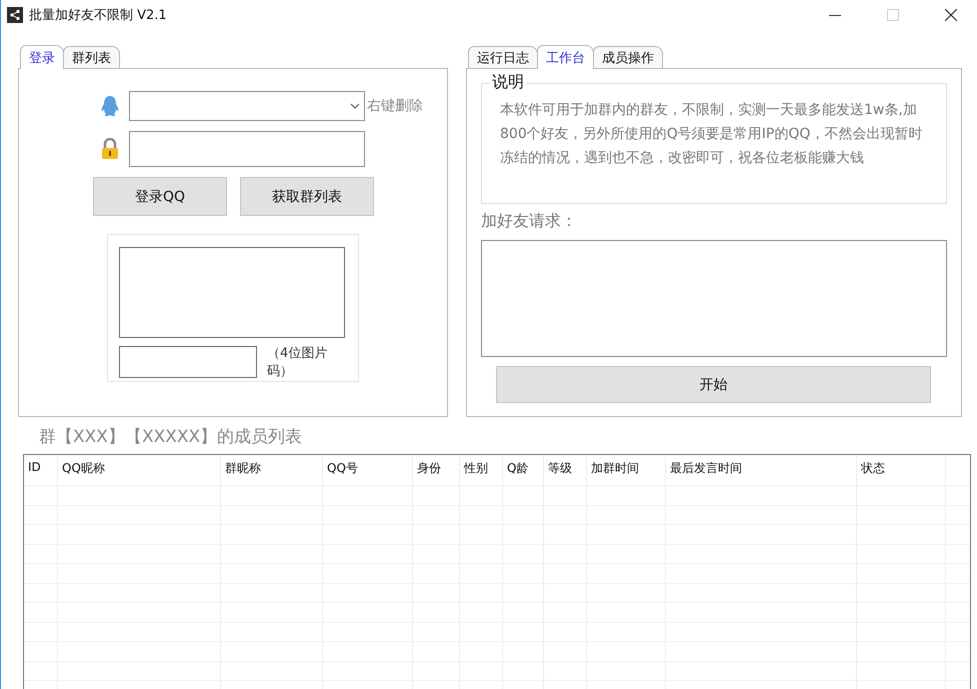 Image resolution: width=977 pixels, height=689 pixels. Describe the element at coordinates (436, 470) in the screenshot. I see `column-header: 身份` at that location.